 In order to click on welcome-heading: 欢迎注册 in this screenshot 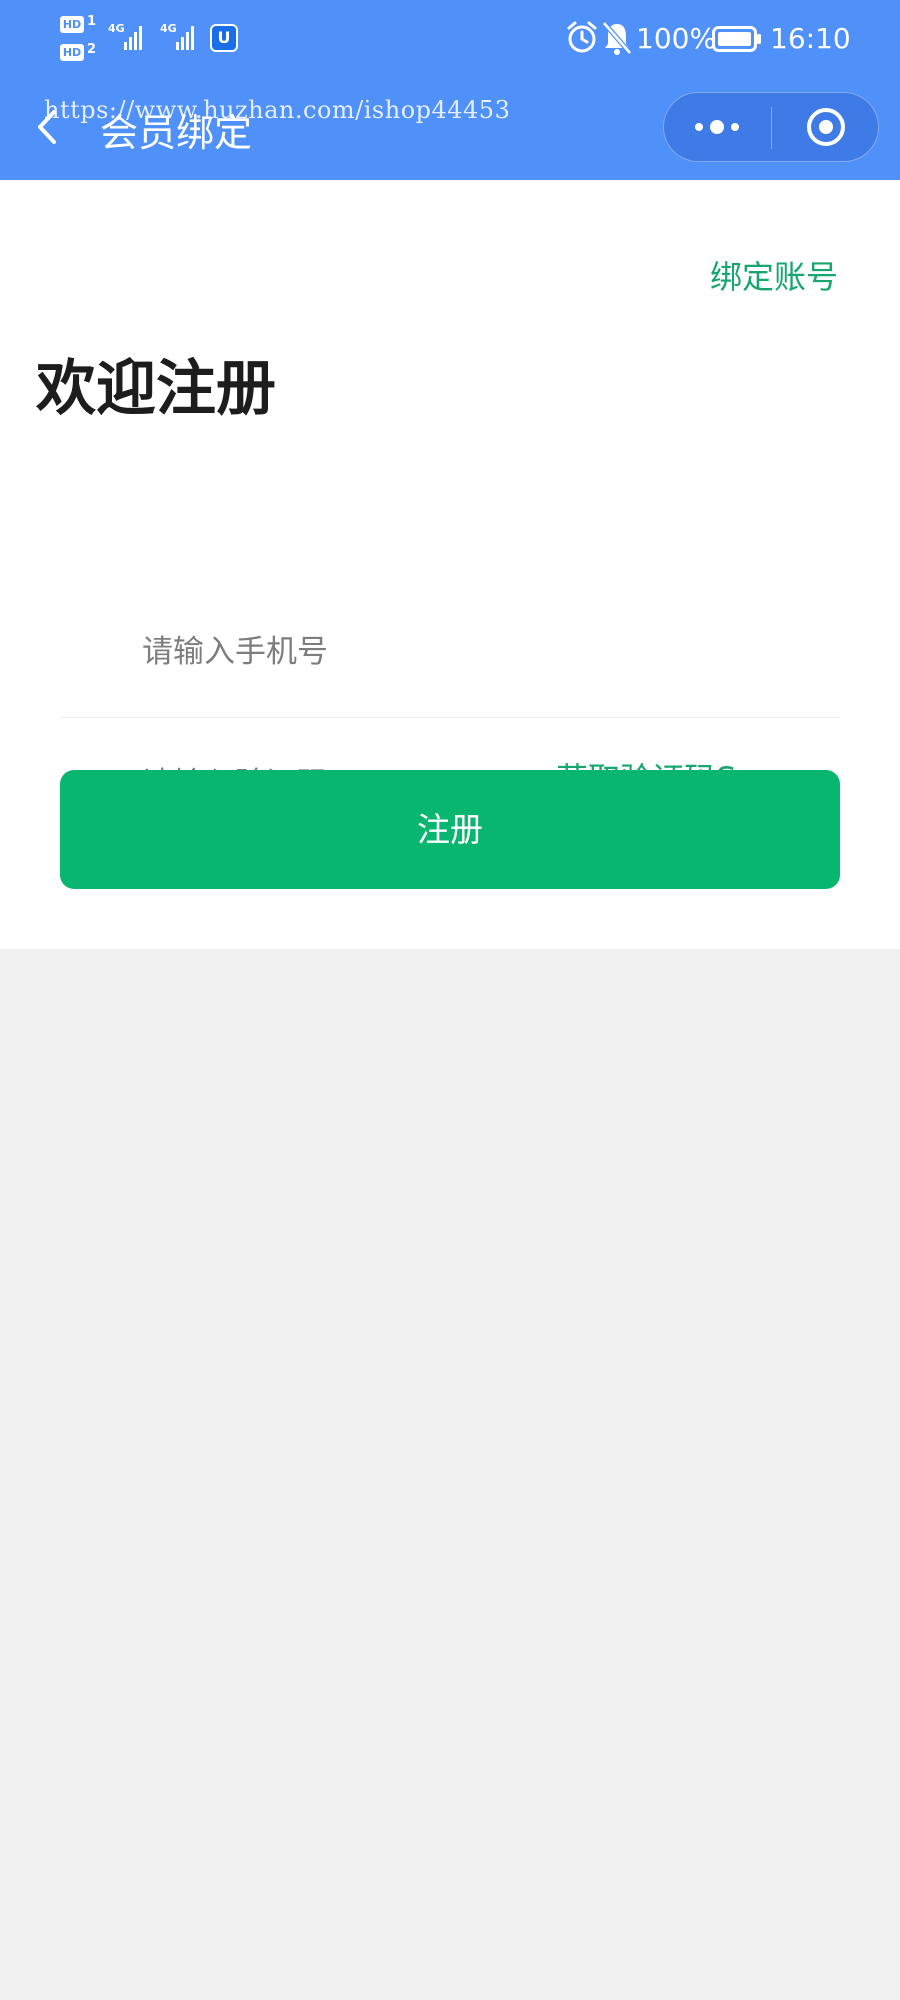, I will do `click(156, 389)`.